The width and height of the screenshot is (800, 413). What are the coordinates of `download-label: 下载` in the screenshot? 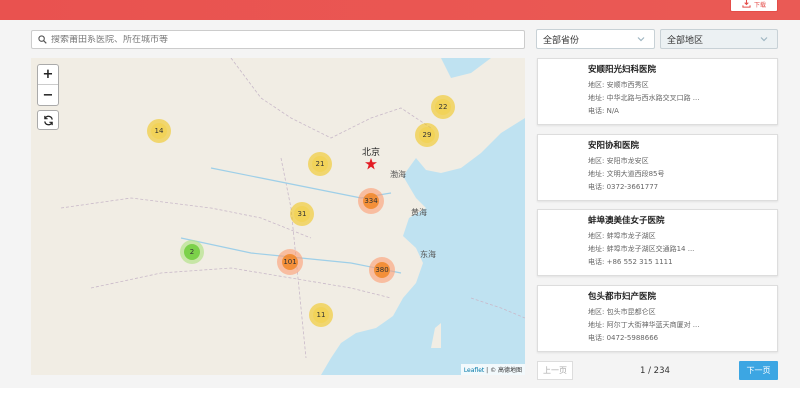 It's located at (759, 5).